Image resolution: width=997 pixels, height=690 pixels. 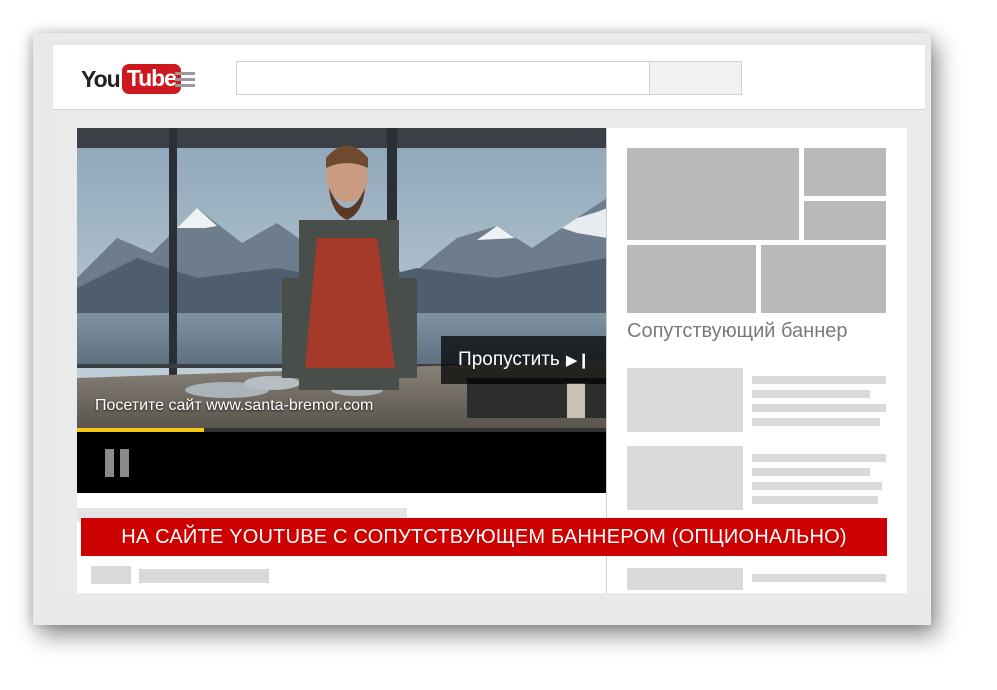 I want to click on logo-tube-text: Tube, so click(x=151, y=79).